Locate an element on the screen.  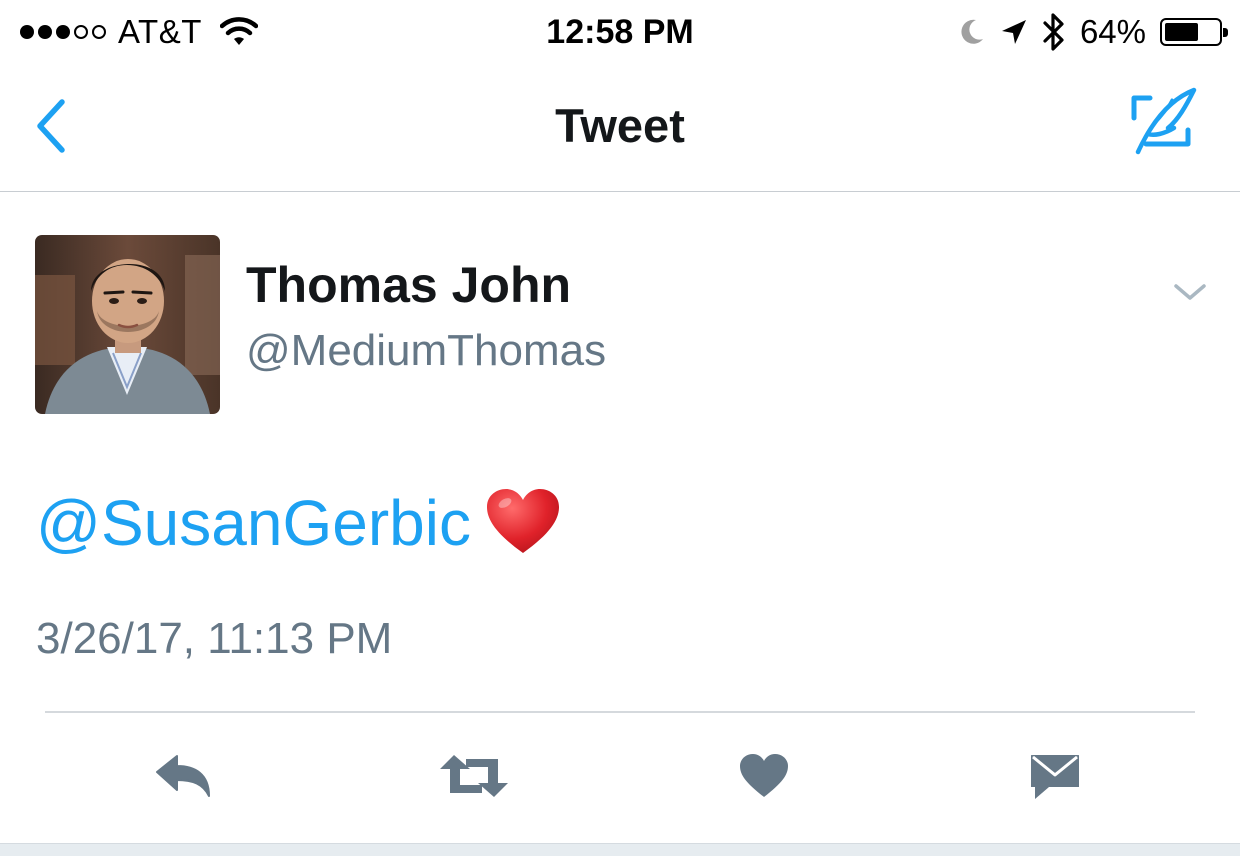
status-bar-right: 64% is located at coordinates (1092, 32).